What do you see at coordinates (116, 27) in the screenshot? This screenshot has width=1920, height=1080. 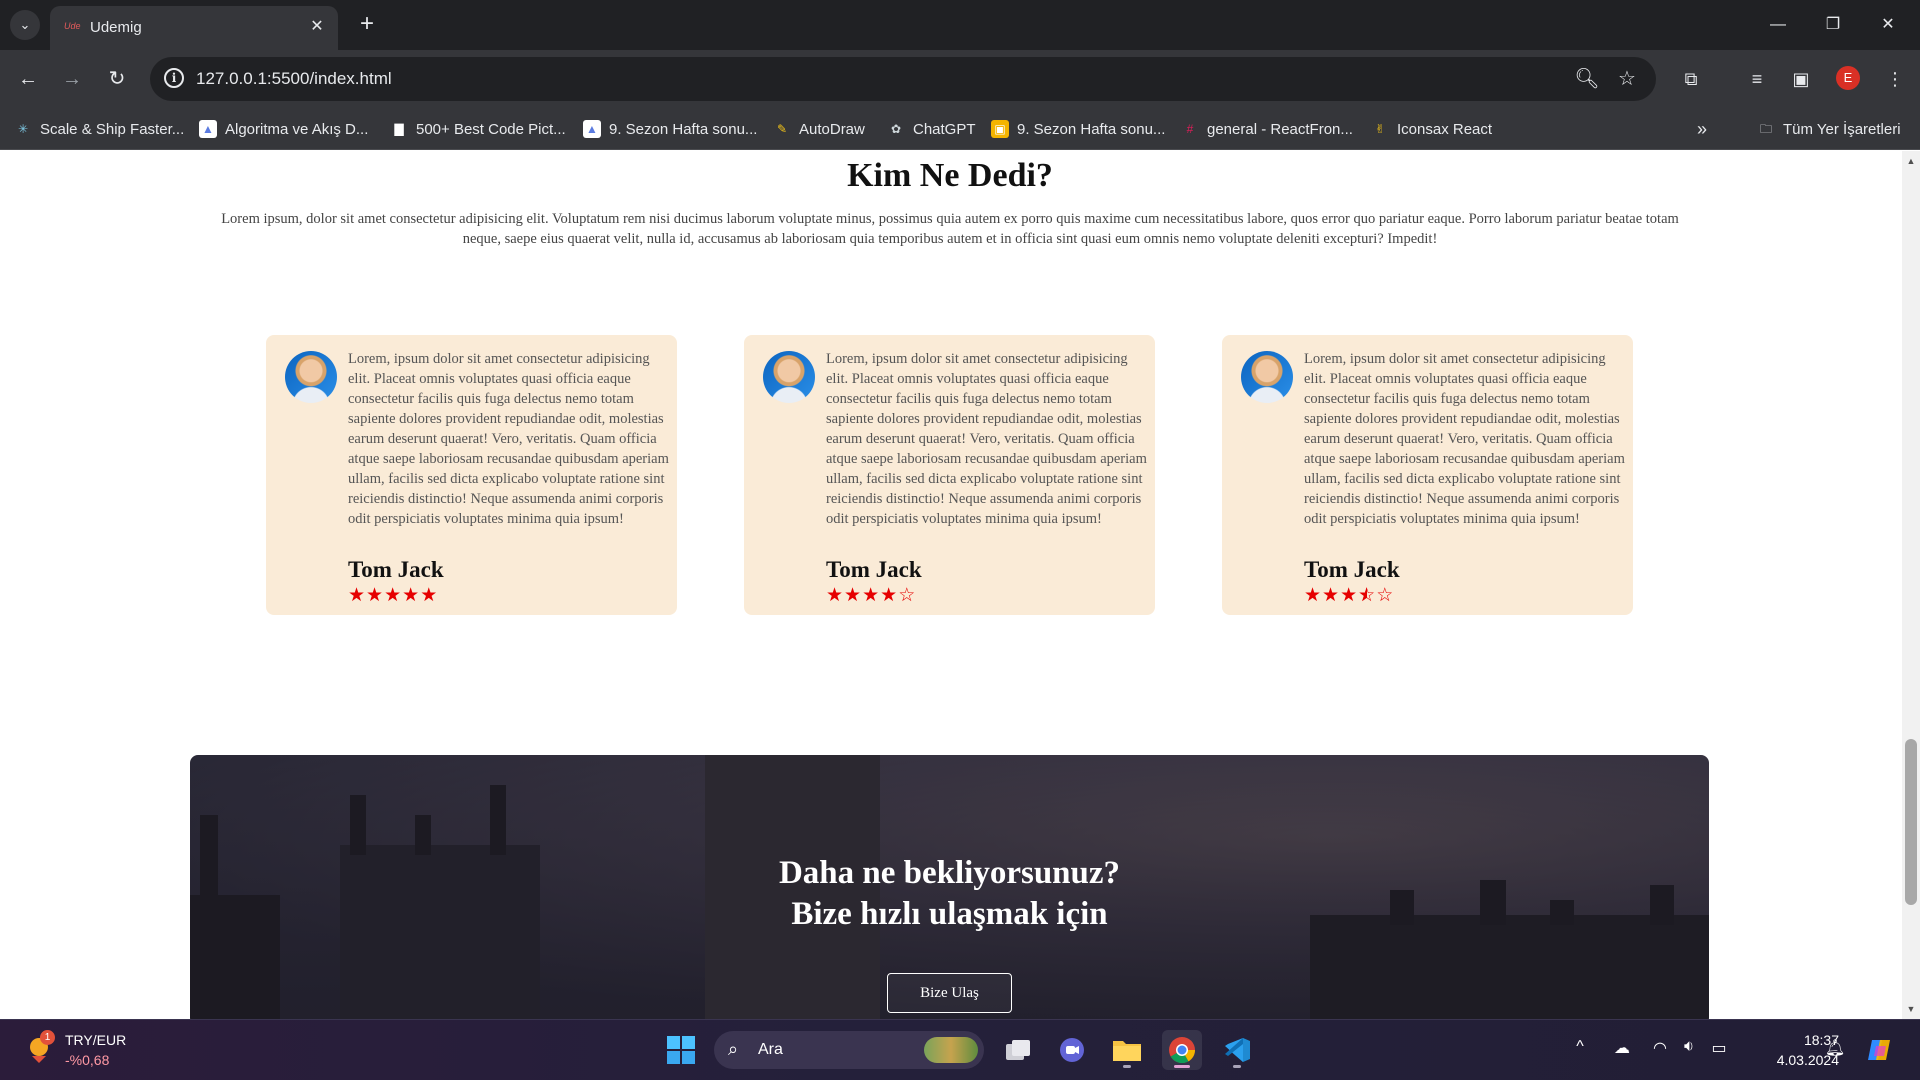 I see `tab-title: Udemig` at bounding box center [116, 27].